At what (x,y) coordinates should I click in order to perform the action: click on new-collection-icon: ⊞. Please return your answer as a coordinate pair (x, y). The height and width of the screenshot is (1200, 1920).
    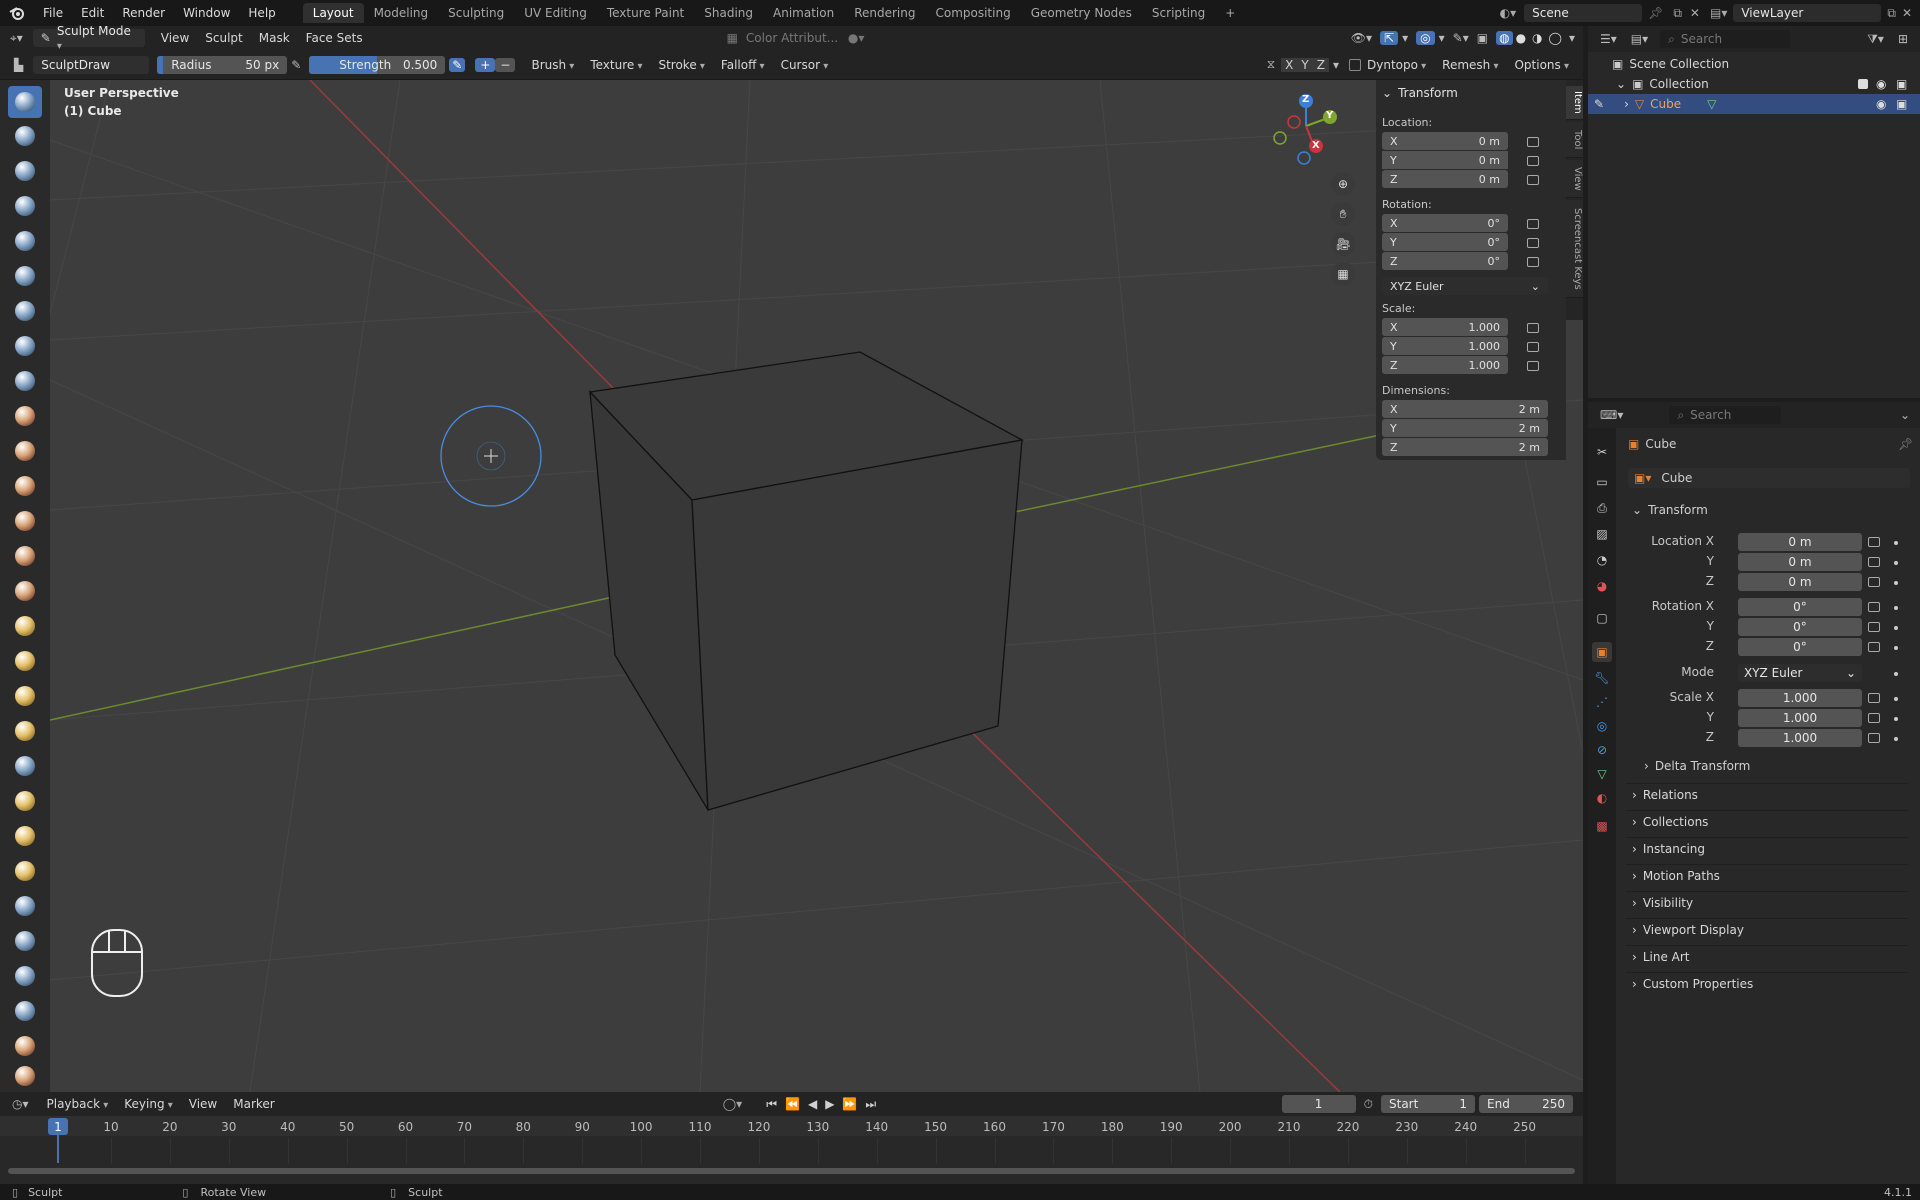
    Looking at the image, I should click on (1903, 39).